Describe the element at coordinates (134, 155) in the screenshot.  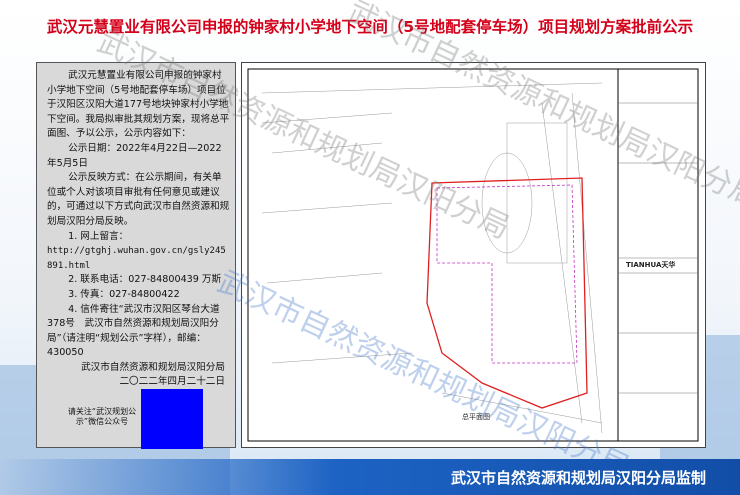
I see `notice-period: 公示日期：2022年4月22日—2022年5月5日` at that location.